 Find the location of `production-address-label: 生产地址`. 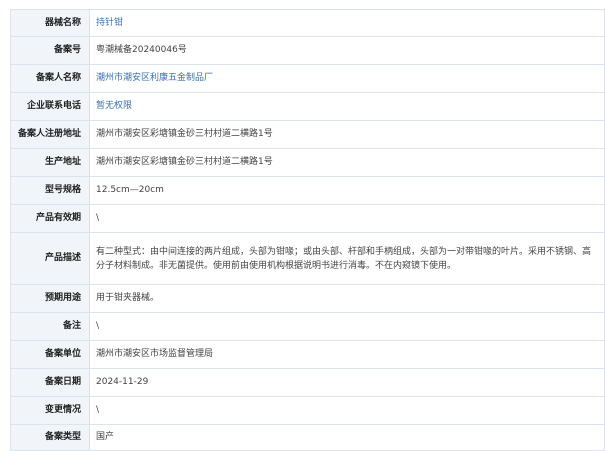

production-address-label: 生产地址 is located at coordinates (50, 162).